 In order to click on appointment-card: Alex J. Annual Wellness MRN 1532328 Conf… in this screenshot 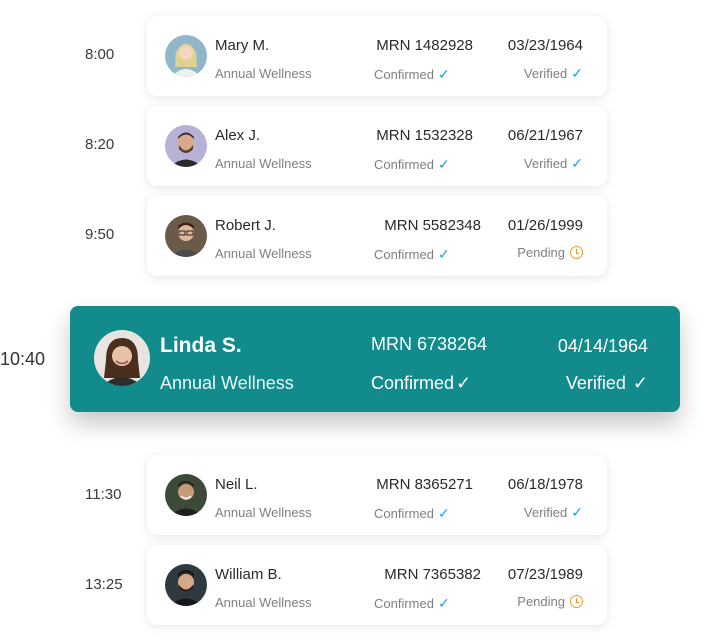, I will do `click(377, 146)`.